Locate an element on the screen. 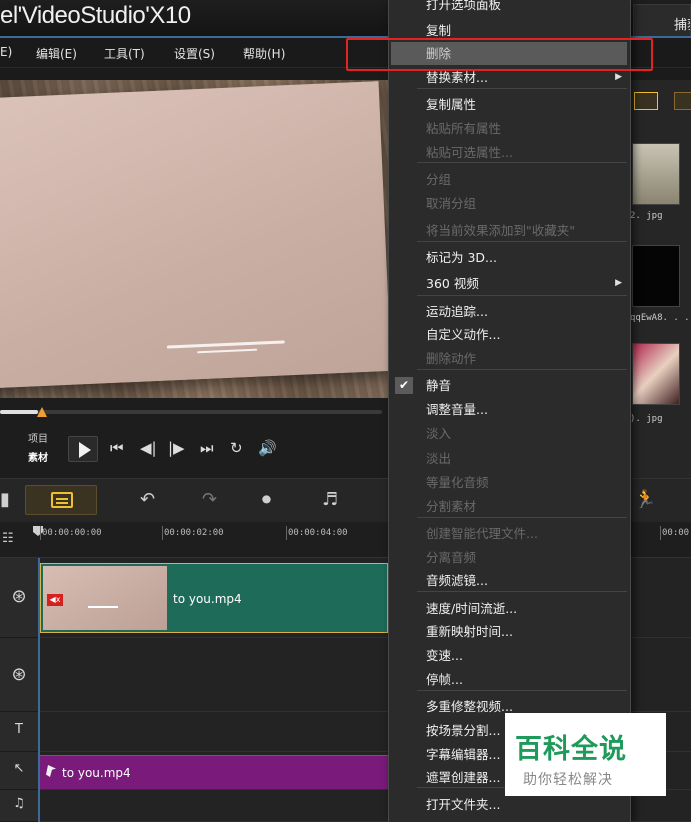 The height and width of the screenshot is (822, 691). library-panel: 2. jpg qqEwA8. . . ). jpg is located at coordinates (660, 279).